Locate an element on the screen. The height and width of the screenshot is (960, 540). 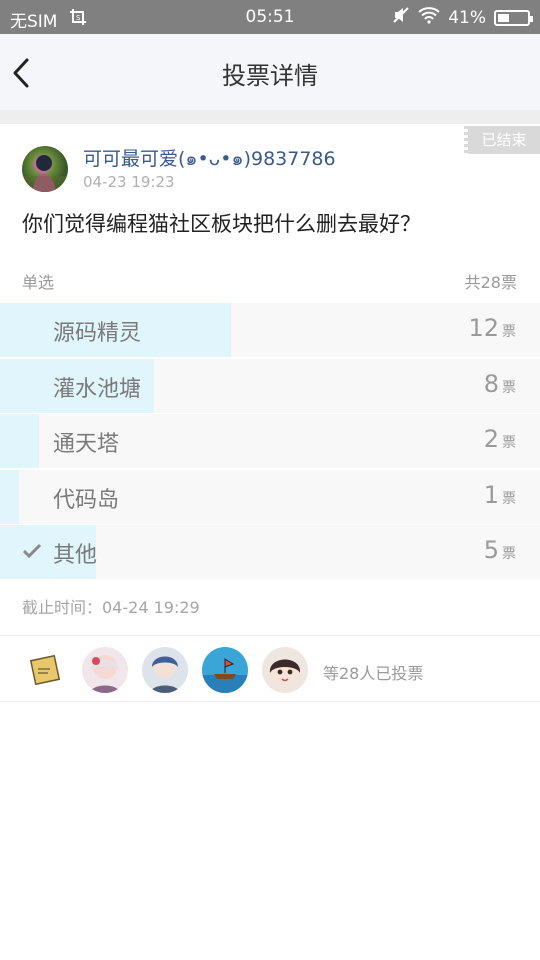
voters-row: 等28人已投票 is located at coordinates (270, 669).